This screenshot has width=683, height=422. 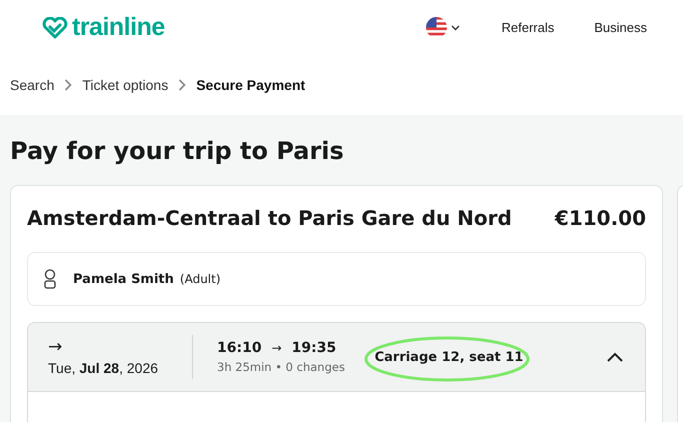 I want to click on chevron-icon, so click(x=615, y=357).